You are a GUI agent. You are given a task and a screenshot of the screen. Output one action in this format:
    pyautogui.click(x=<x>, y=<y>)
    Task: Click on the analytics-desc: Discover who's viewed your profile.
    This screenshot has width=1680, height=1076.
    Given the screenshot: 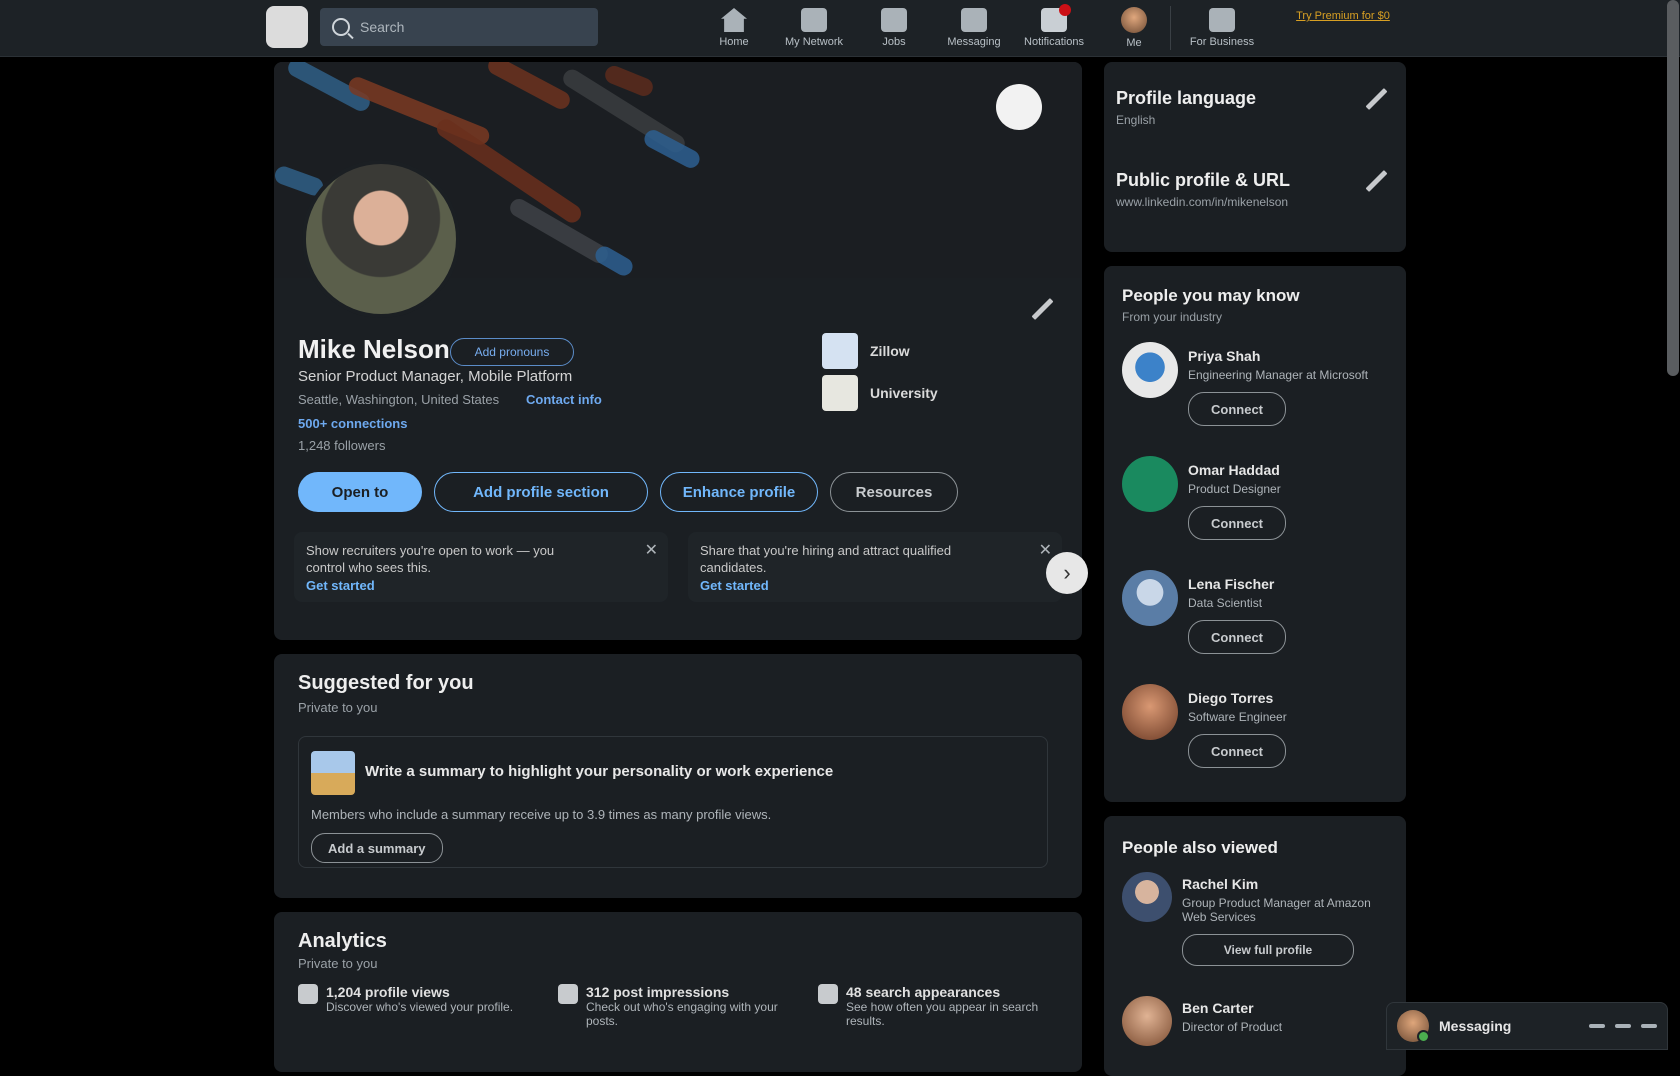 What is the action you would take?
    pyautogui.click(x=420, y=1007)
    